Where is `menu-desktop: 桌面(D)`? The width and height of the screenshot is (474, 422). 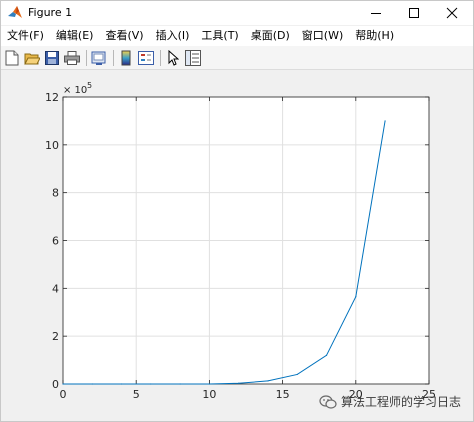 menu-desktop: 桌面(D) is located at coordinates (270, 36).